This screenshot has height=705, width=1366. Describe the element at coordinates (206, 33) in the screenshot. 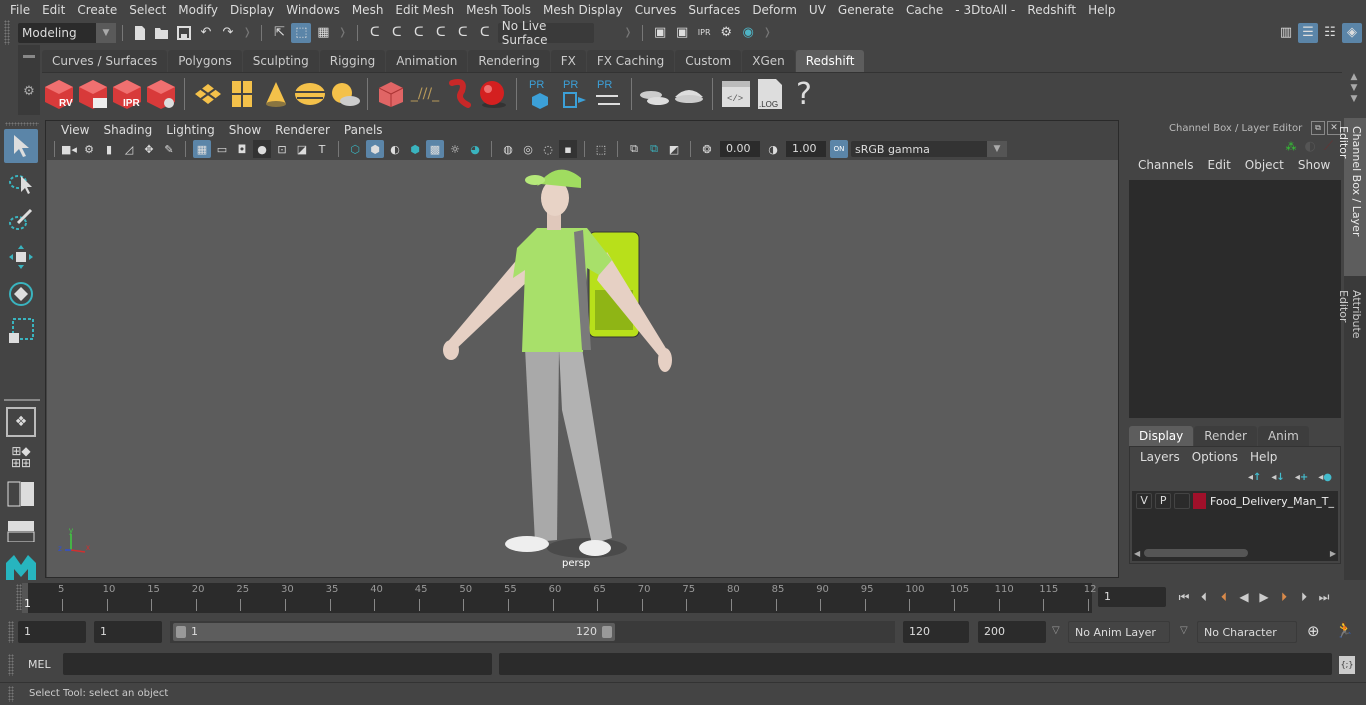

I see `undo-icon: ↶` at that location.